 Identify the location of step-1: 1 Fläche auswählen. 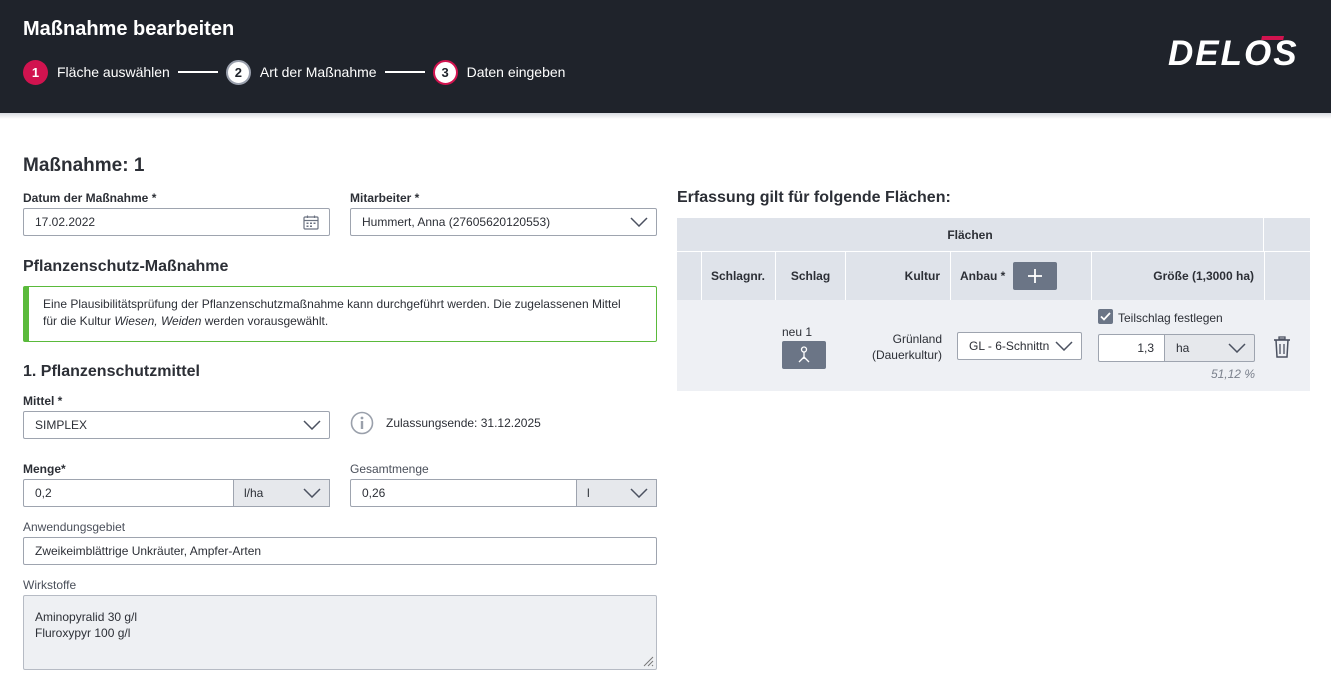
(96, 72).